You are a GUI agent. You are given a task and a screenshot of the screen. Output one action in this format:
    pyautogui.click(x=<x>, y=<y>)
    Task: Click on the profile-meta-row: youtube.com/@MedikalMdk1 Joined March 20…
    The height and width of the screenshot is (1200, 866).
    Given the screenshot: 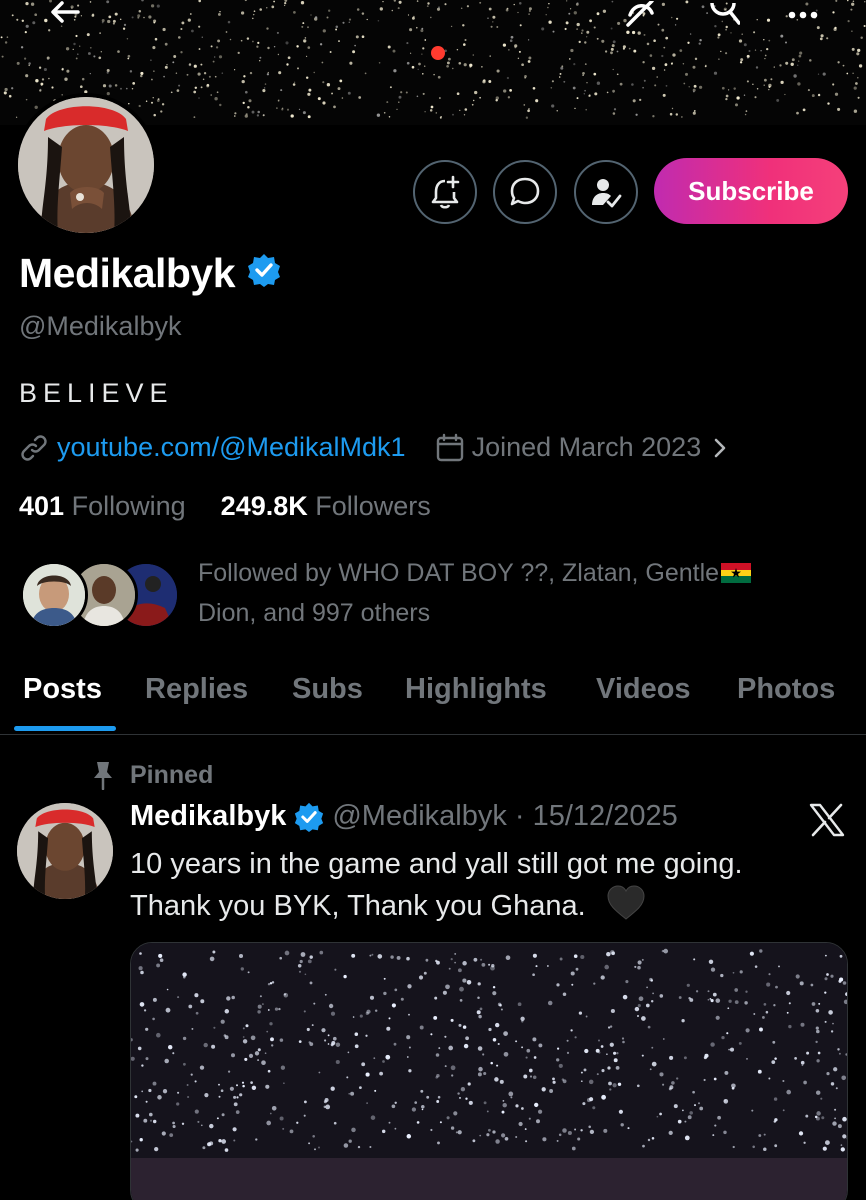 What is the action you would take?
    pyautogui.click(x=373, y=447)
    